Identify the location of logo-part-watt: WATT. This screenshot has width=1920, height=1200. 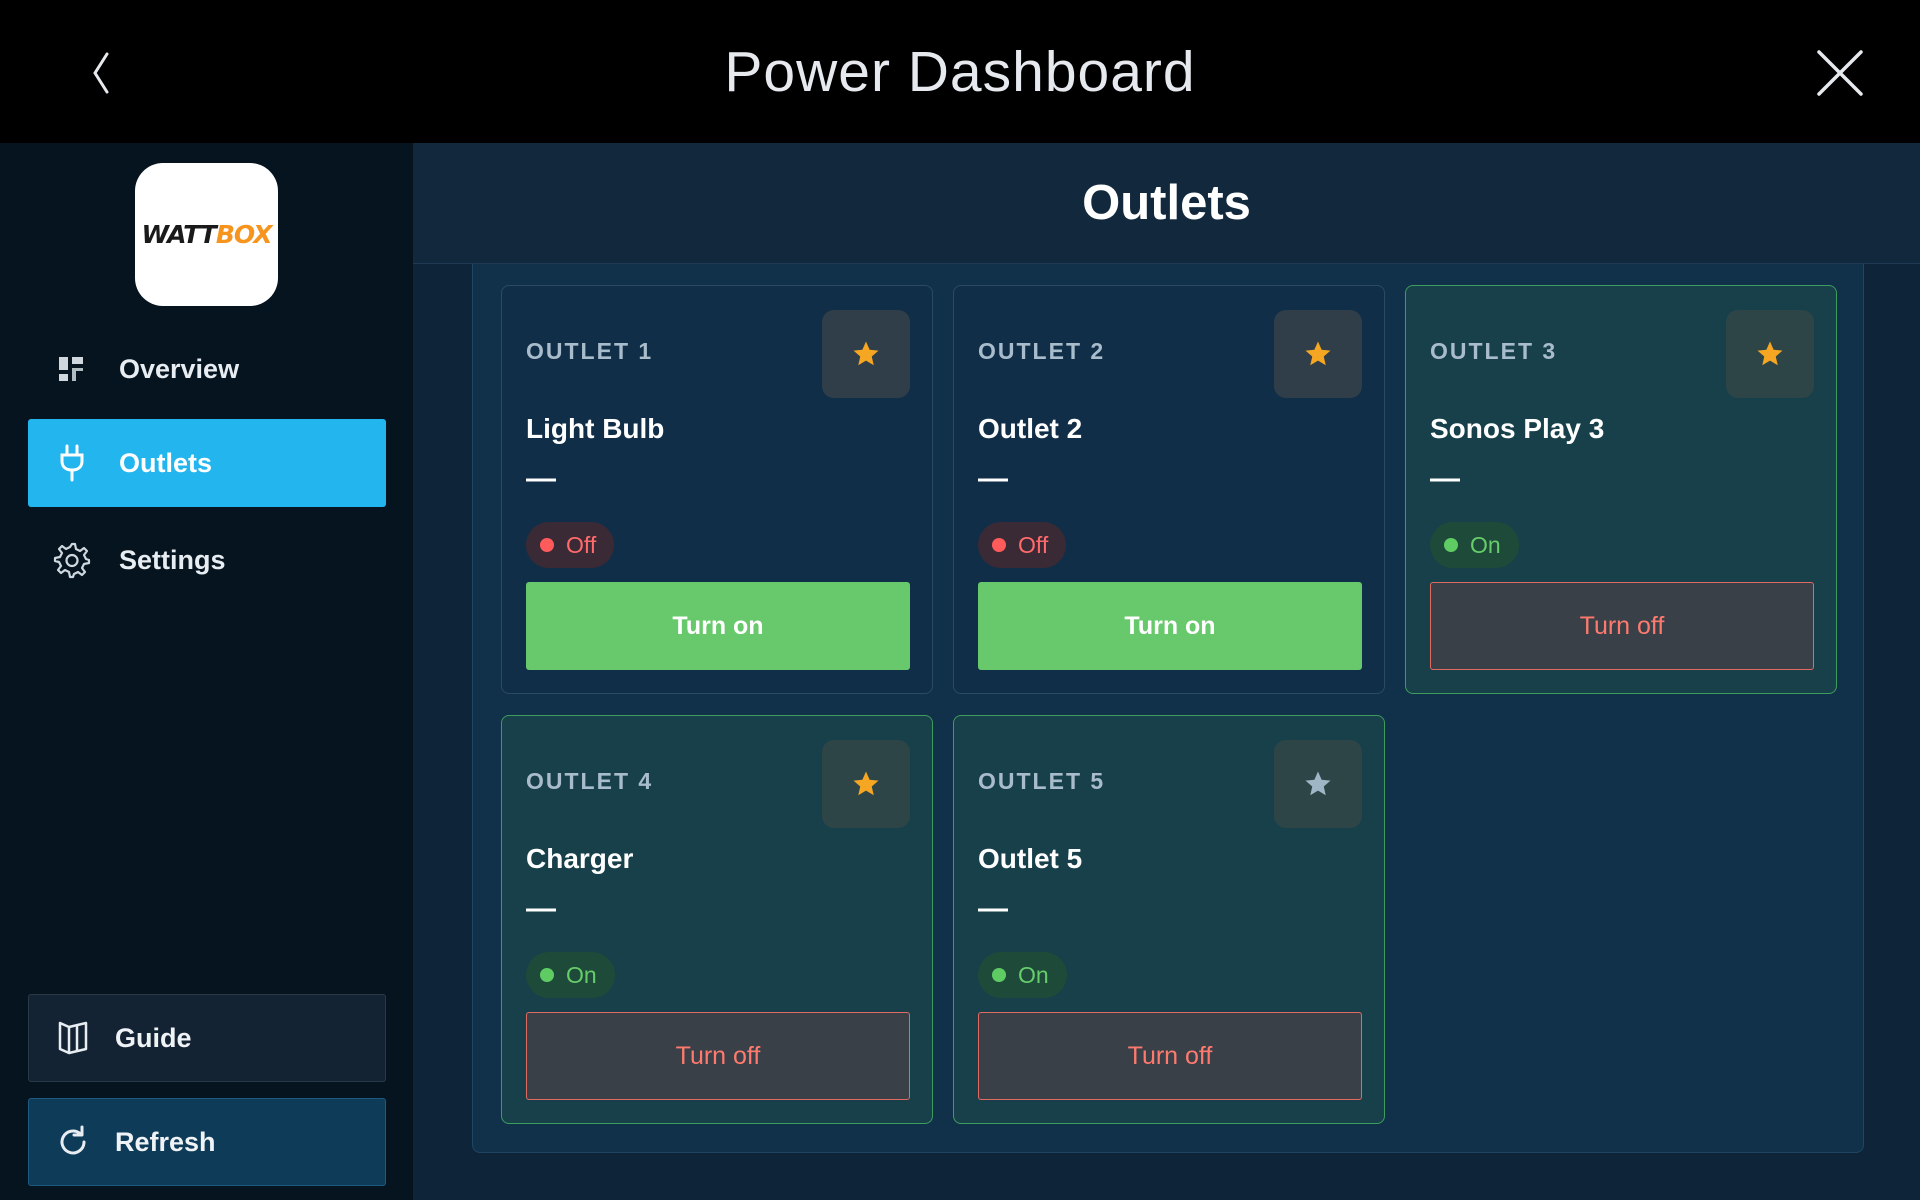
(178, 234).